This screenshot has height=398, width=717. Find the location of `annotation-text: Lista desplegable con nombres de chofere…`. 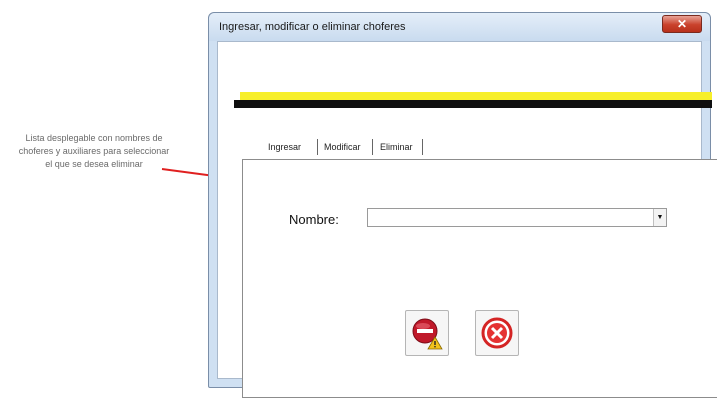

annotation-text: Lista desplegable con nombres de chofere… is located at coordinates (94, 151).